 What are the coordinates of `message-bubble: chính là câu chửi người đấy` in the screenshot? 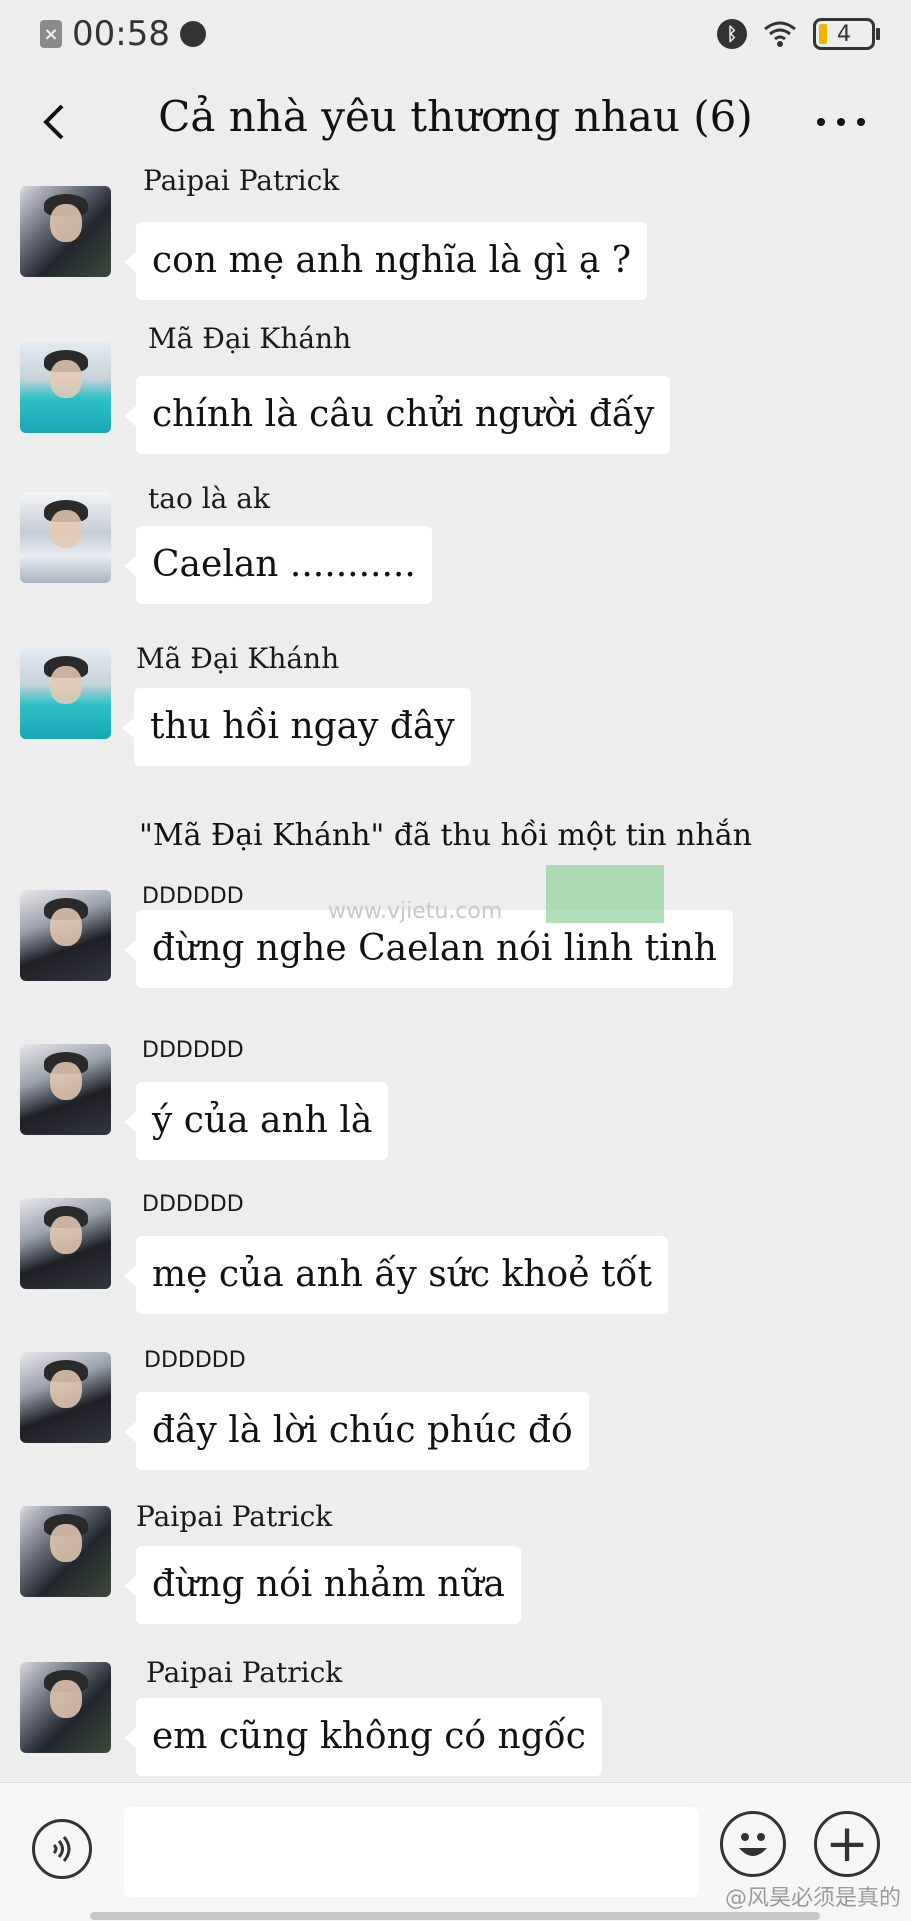 It's located at (397, 415).